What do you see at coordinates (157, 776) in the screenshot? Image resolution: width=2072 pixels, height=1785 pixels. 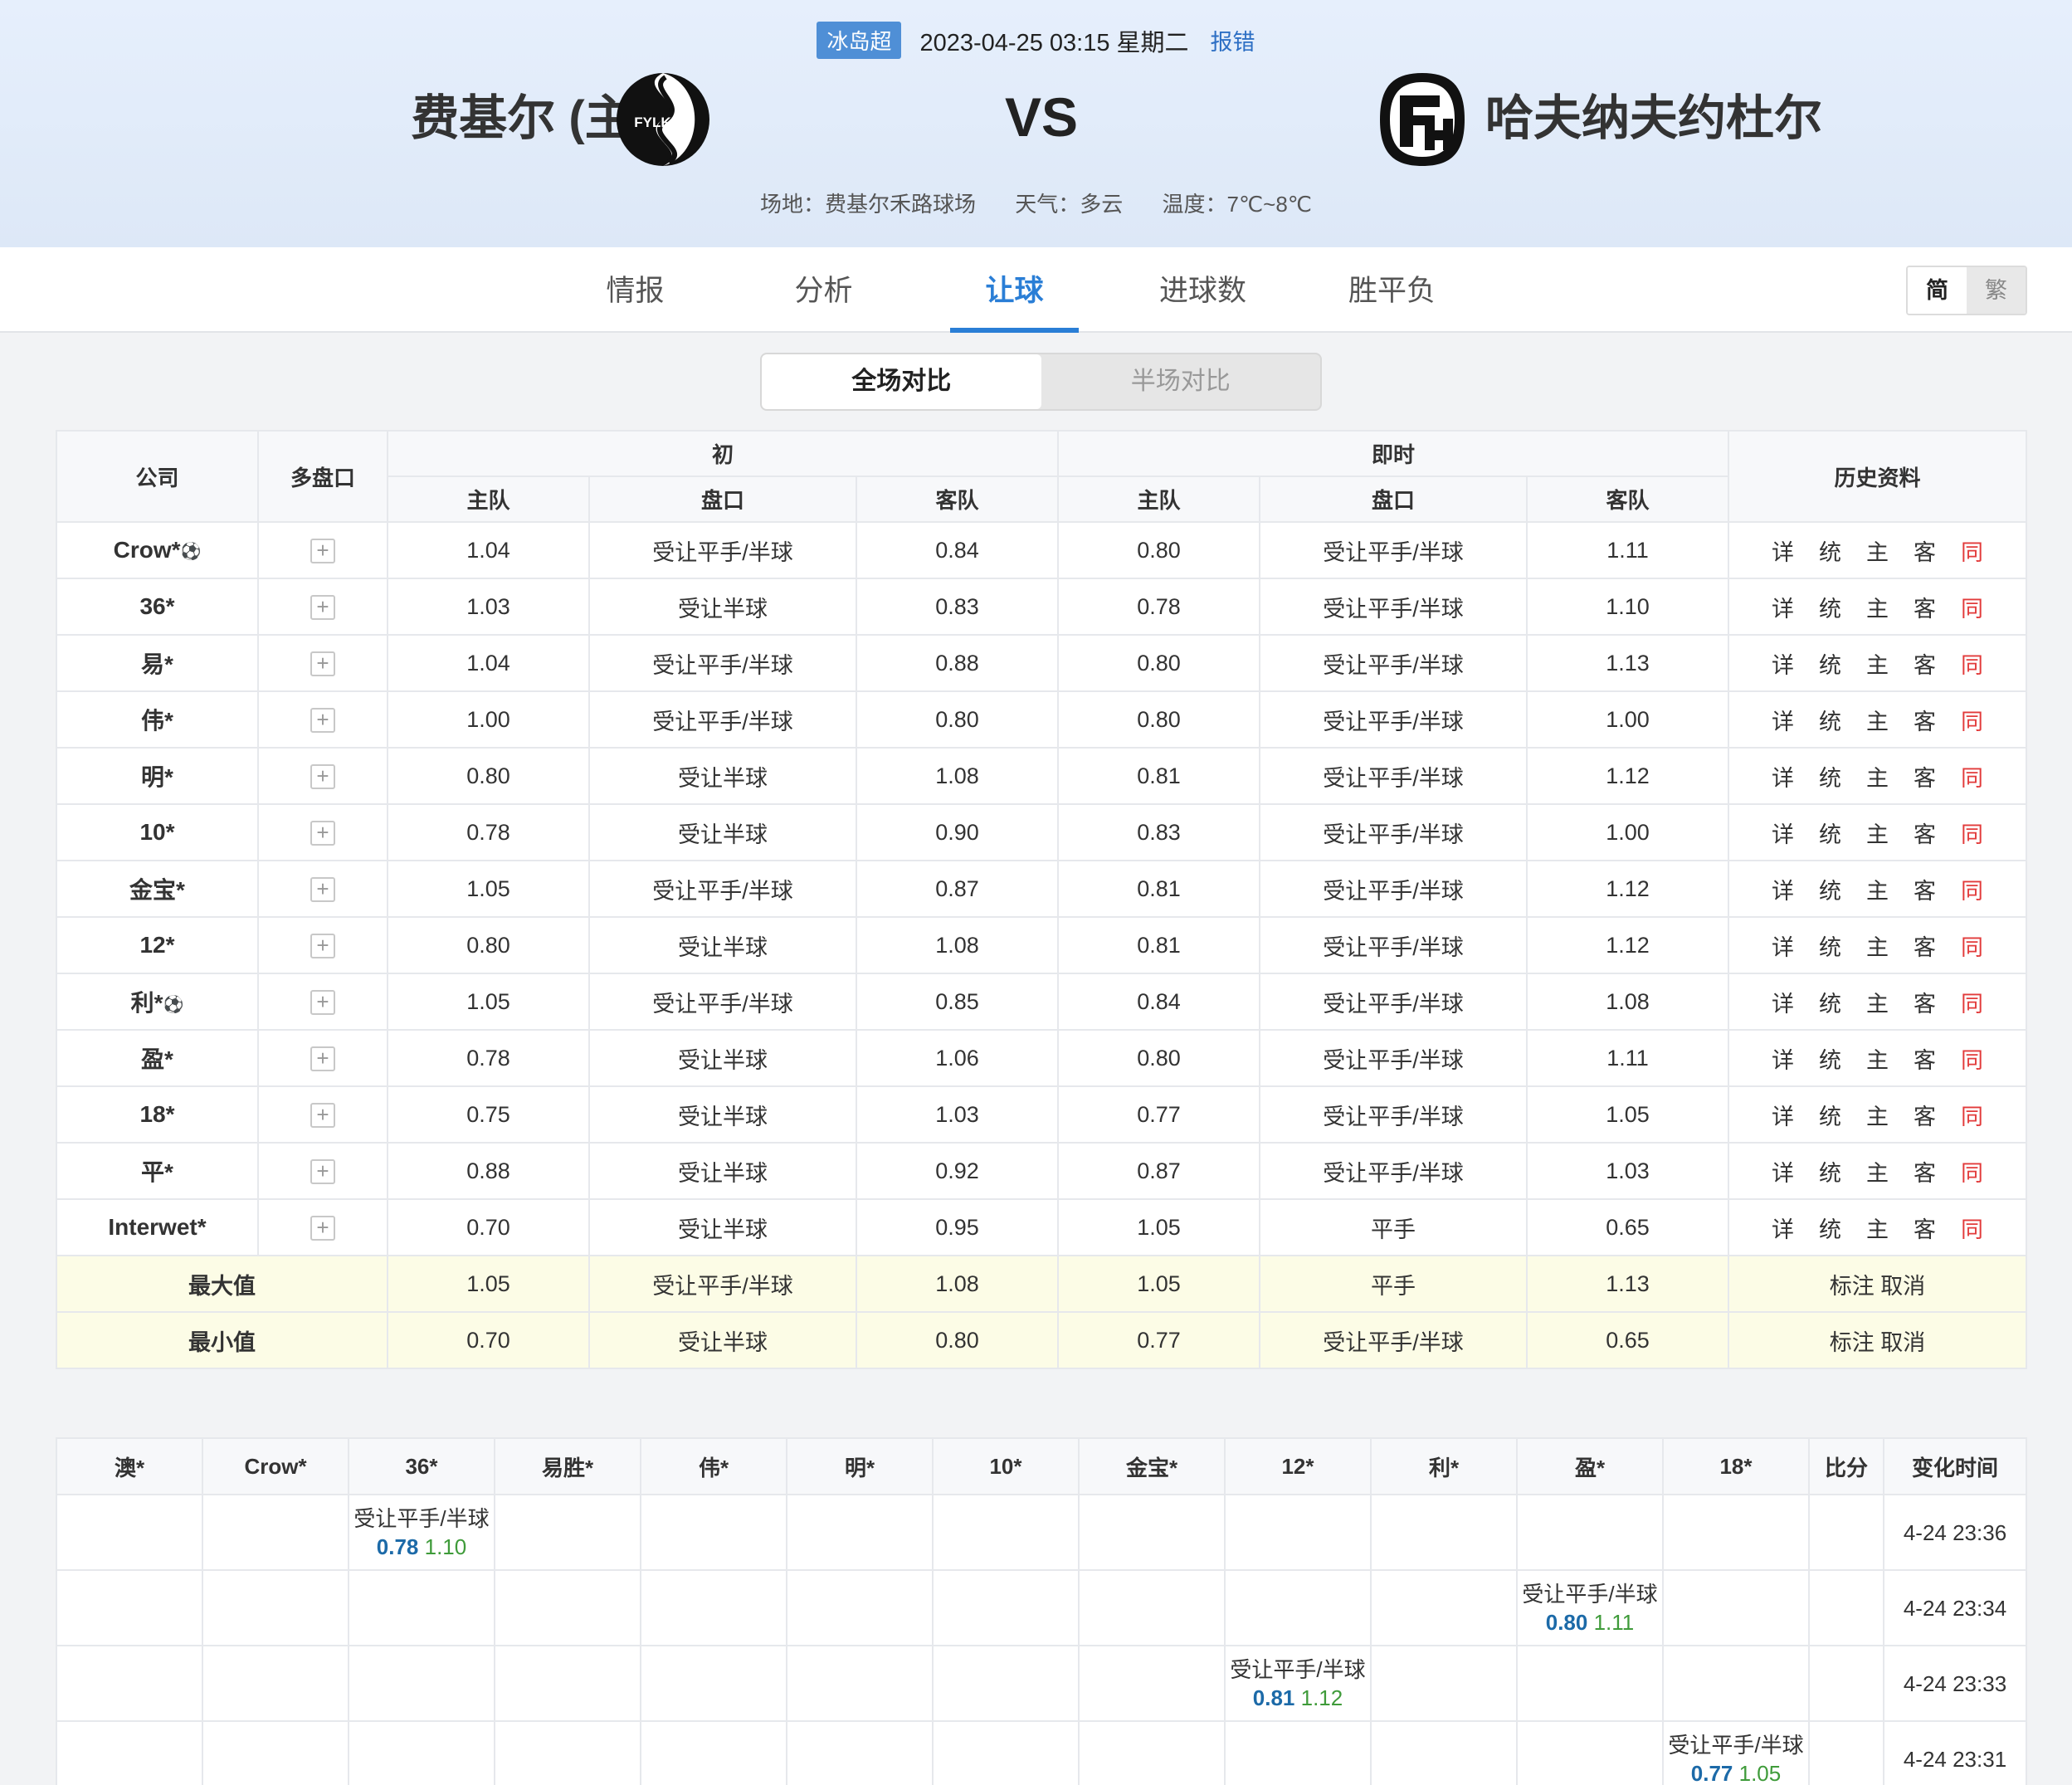 I see `company-cell: 明*` at bounding box center [157, 776].